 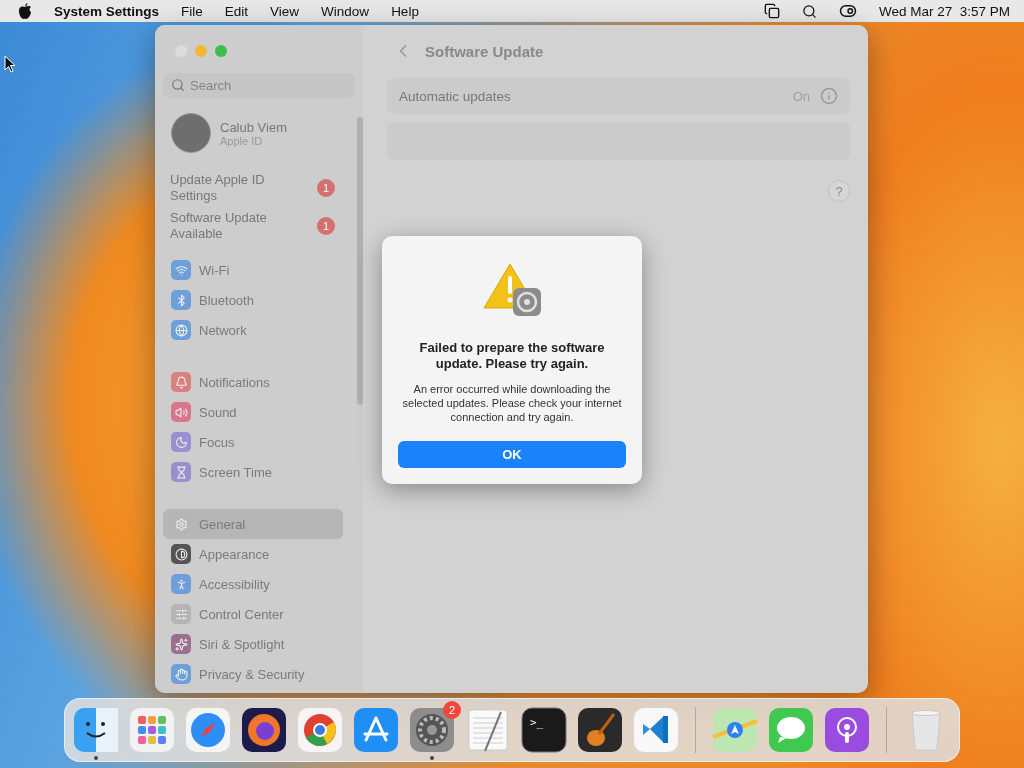 What do you see at coordinates (376, 730) in the screenshot?
I see `letter-a-app-icon` at bounding box center [376, 730].